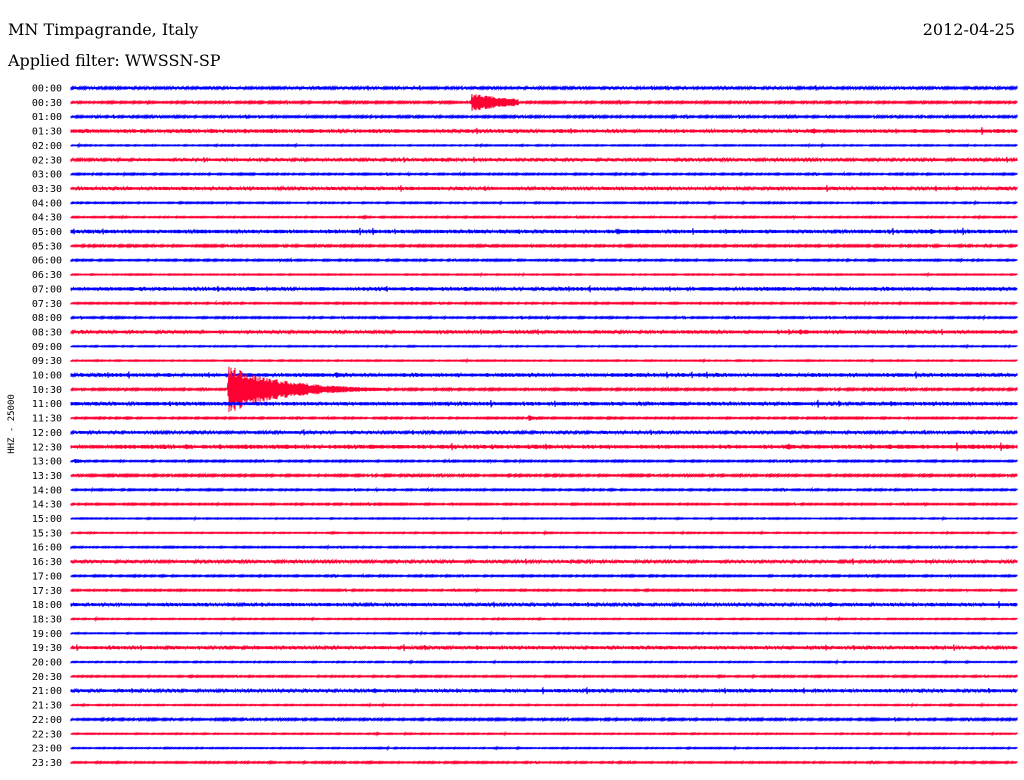 This screenshot has height=780, width=1024. Describe the element at coordinates (47, 677) in the screenshot. I see `tick-label: 20:30` at that location.